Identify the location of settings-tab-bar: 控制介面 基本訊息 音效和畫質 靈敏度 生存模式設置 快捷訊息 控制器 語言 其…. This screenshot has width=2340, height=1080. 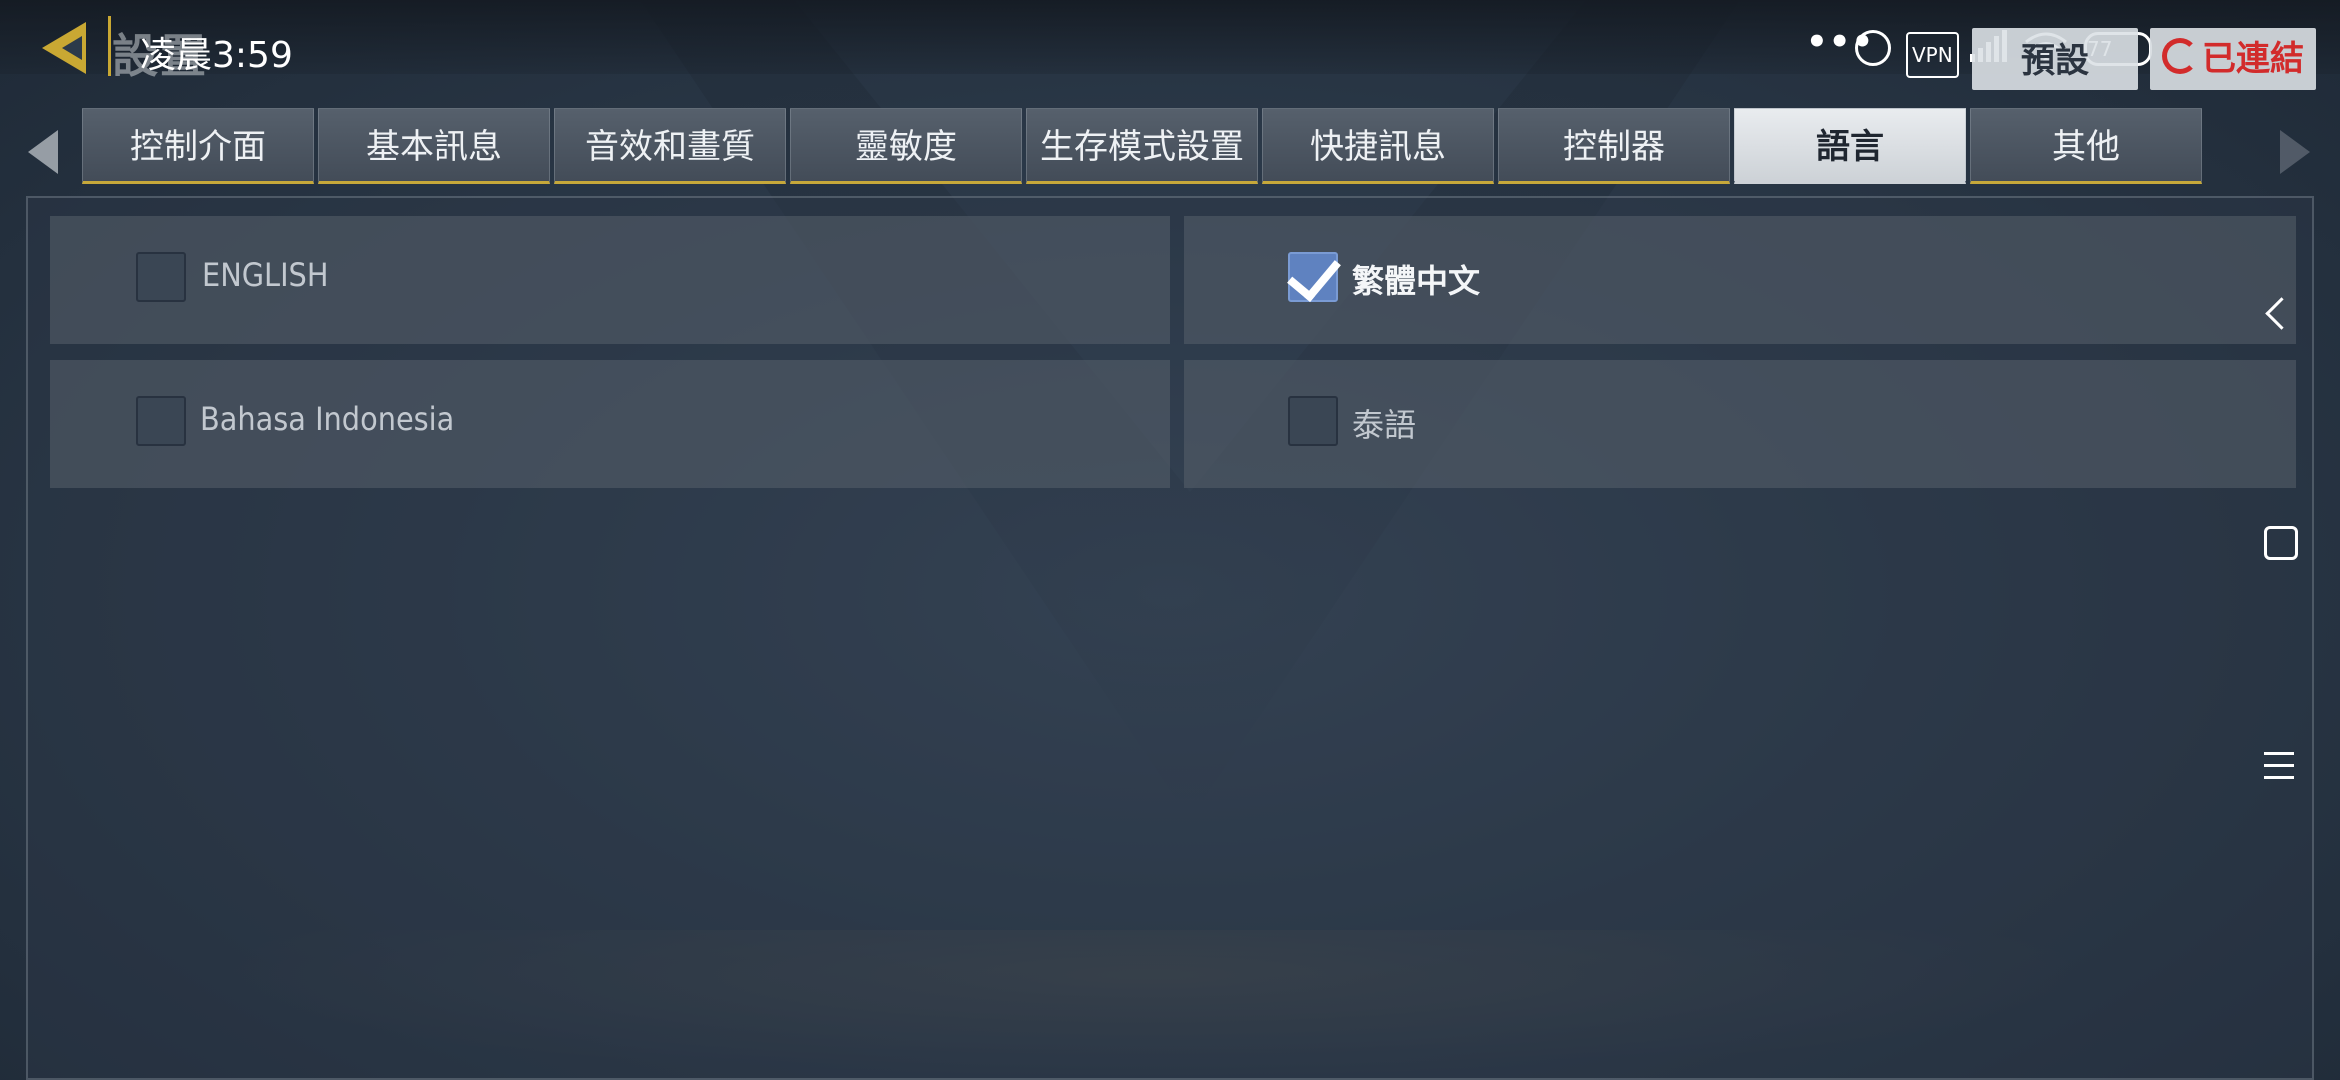
(1144, 146).